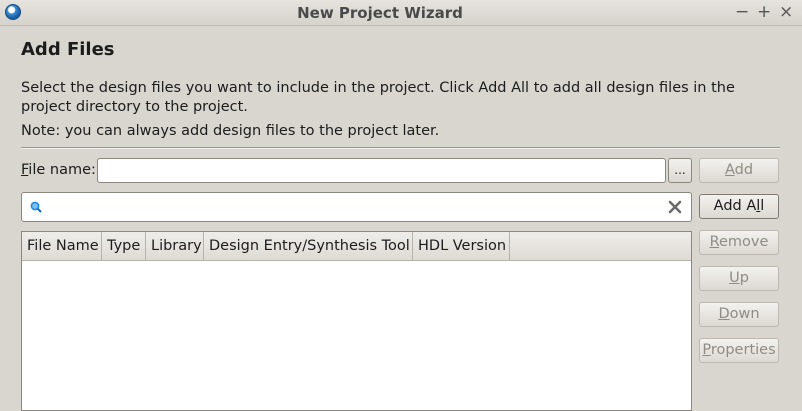 Image resolution: width=802 pixels, height=411 pixels. I want to click on file-name-label: File name:, so click(58, 170).